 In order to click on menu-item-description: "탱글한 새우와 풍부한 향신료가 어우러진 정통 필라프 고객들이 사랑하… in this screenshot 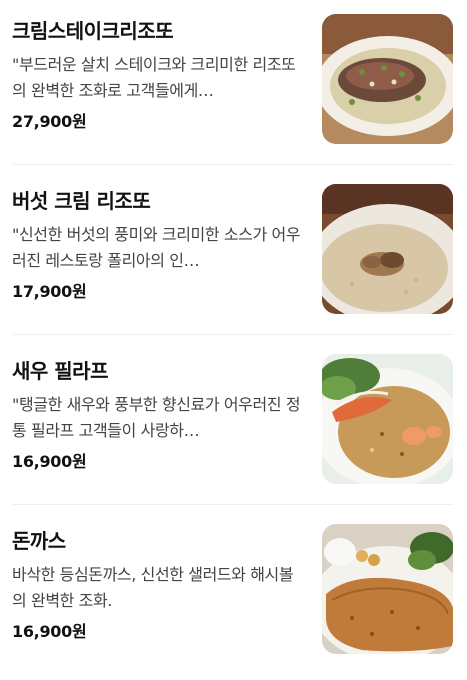, I will do `click(156, 417)`.